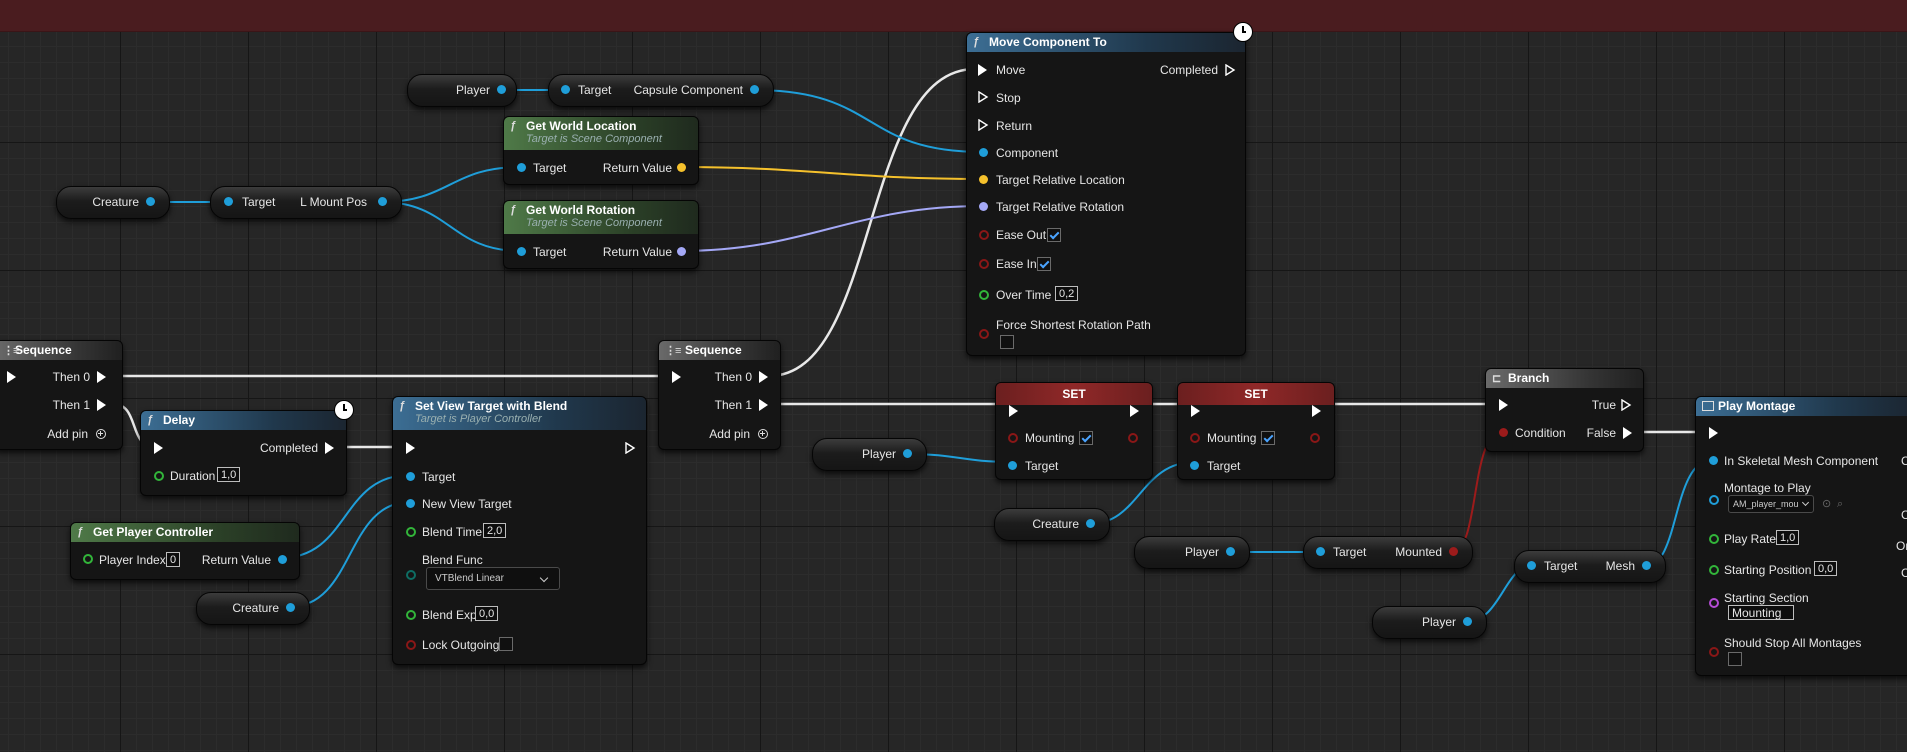 This screenshot has width=1907, height=752. I want to click on should-stop-all-montages-checkbox, so click(1735, 659).